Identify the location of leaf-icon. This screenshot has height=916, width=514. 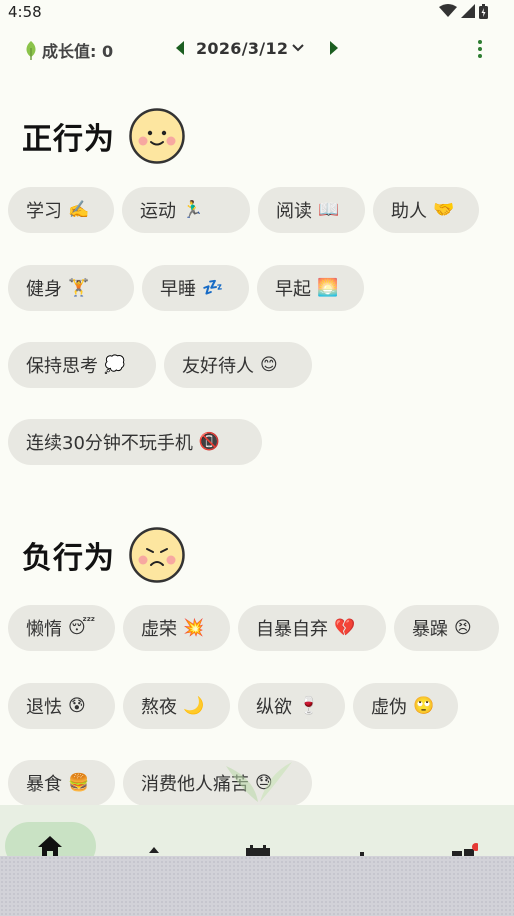
(31, 50).